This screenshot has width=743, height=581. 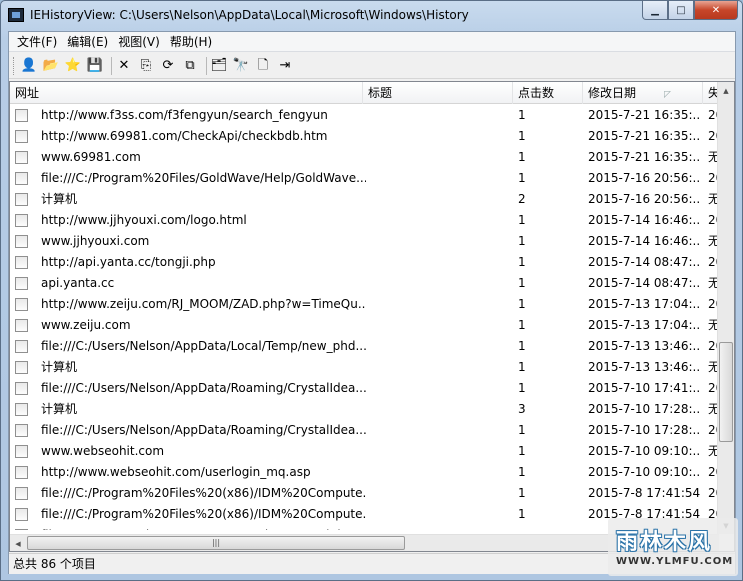 What do you see at coordinates (438, 93) in the screenshot?
I see `column-header-title: 标题` at bounding box center [438, 93].